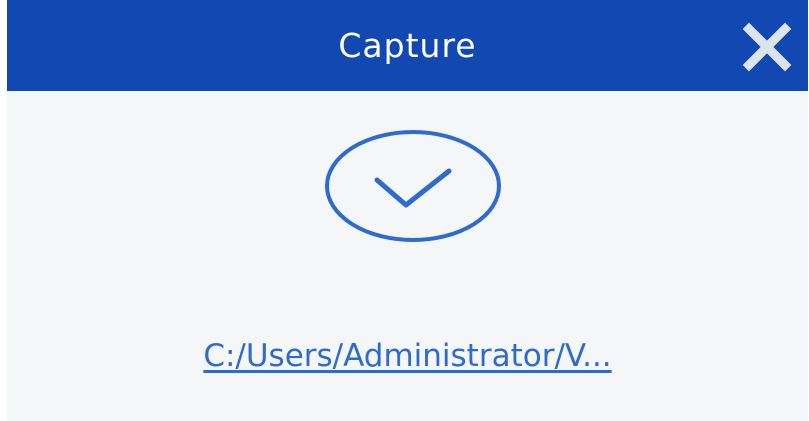 This screenshot has width=809, height=421. I want to click on success-indicator, so click(413, 188).